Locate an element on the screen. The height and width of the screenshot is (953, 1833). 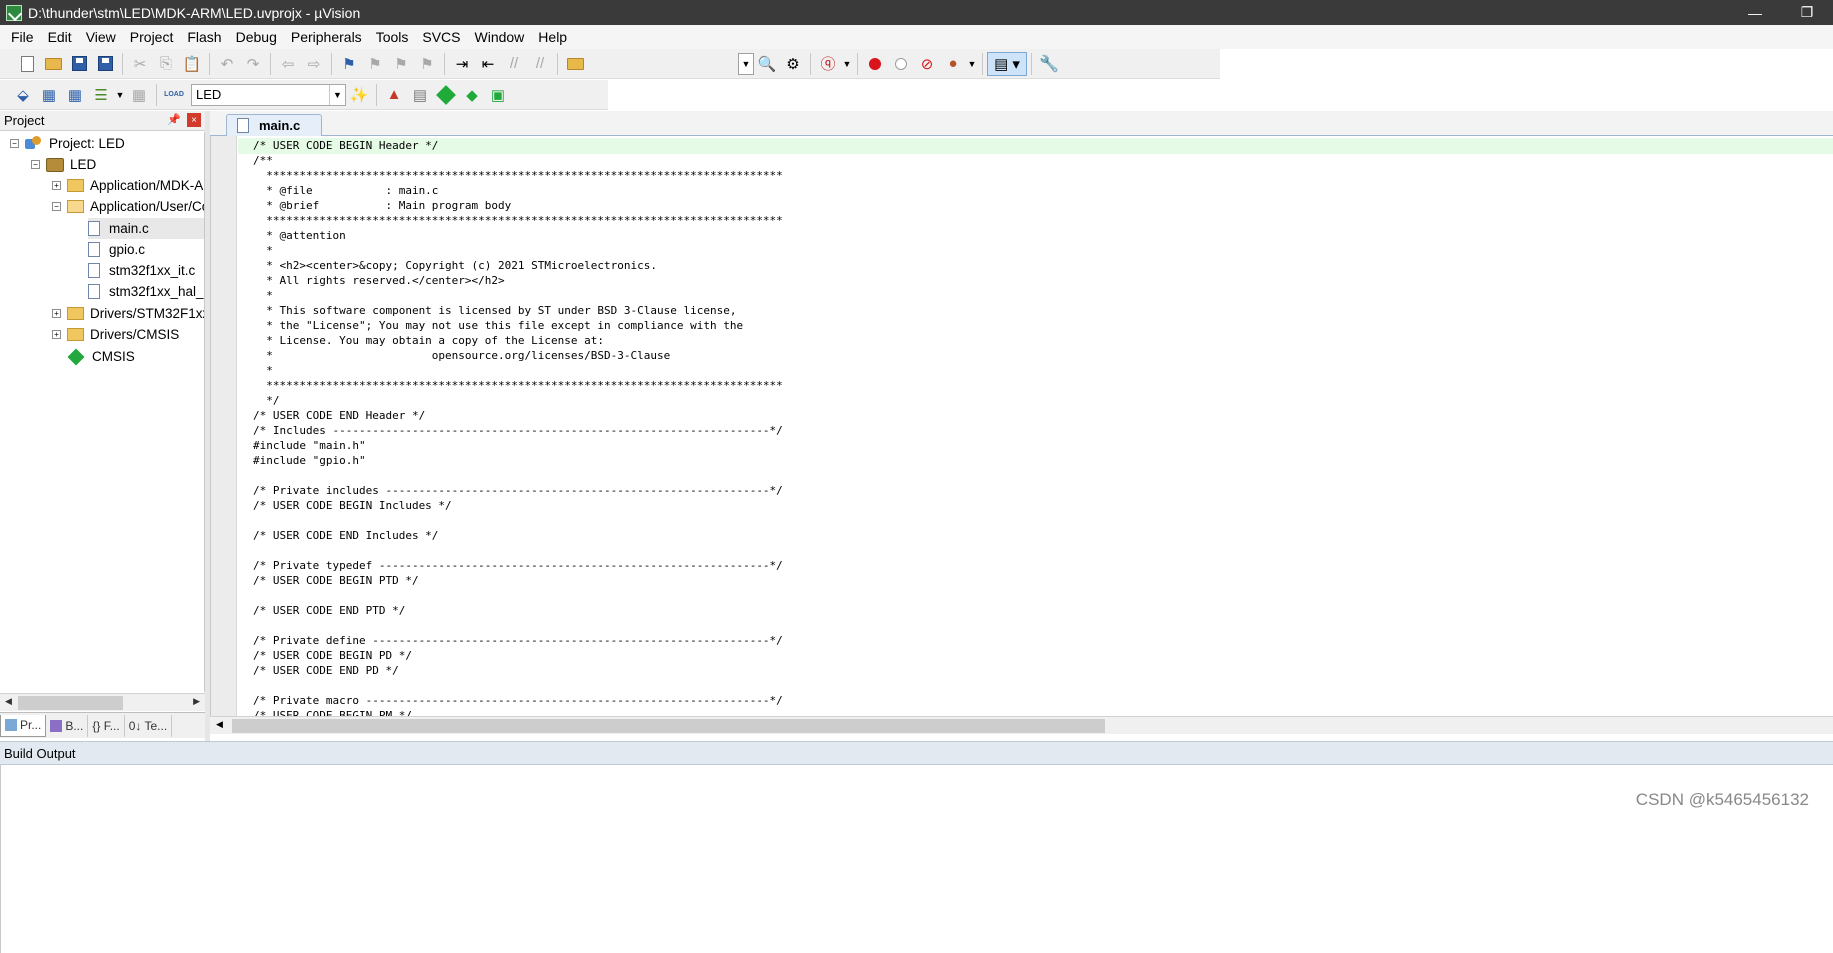
comment-button: // is located at coordinates (514, 64).